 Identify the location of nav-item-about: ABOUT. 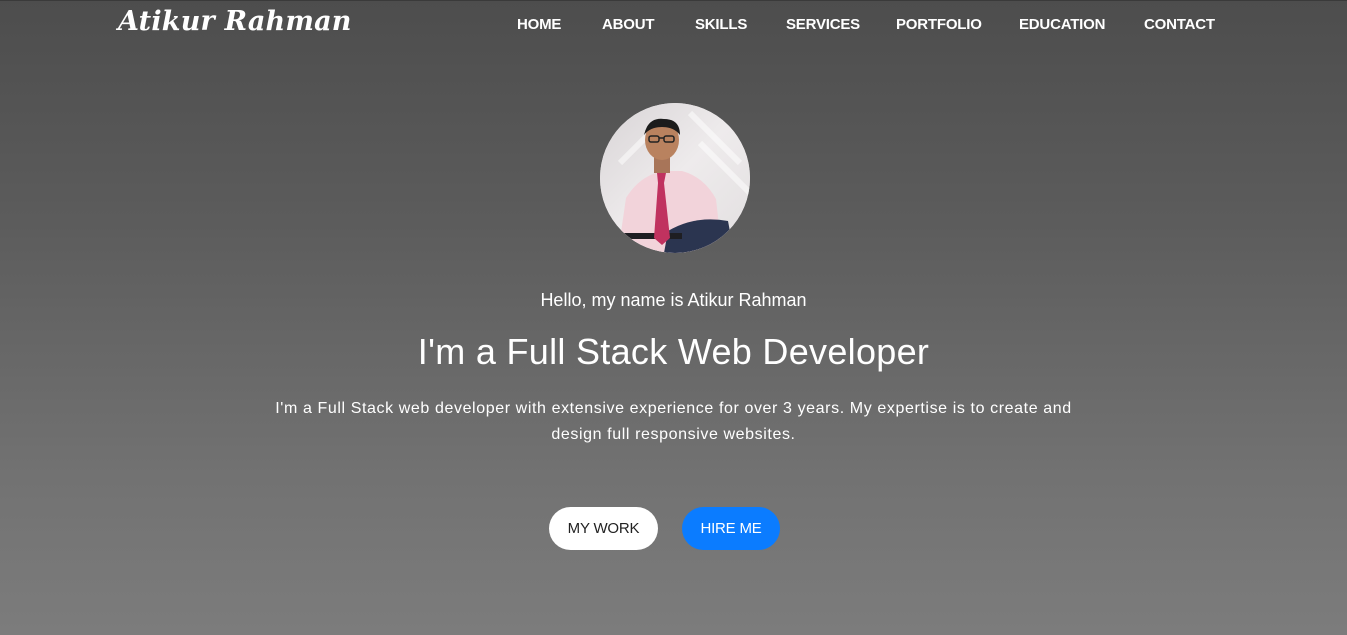
(628, 24).